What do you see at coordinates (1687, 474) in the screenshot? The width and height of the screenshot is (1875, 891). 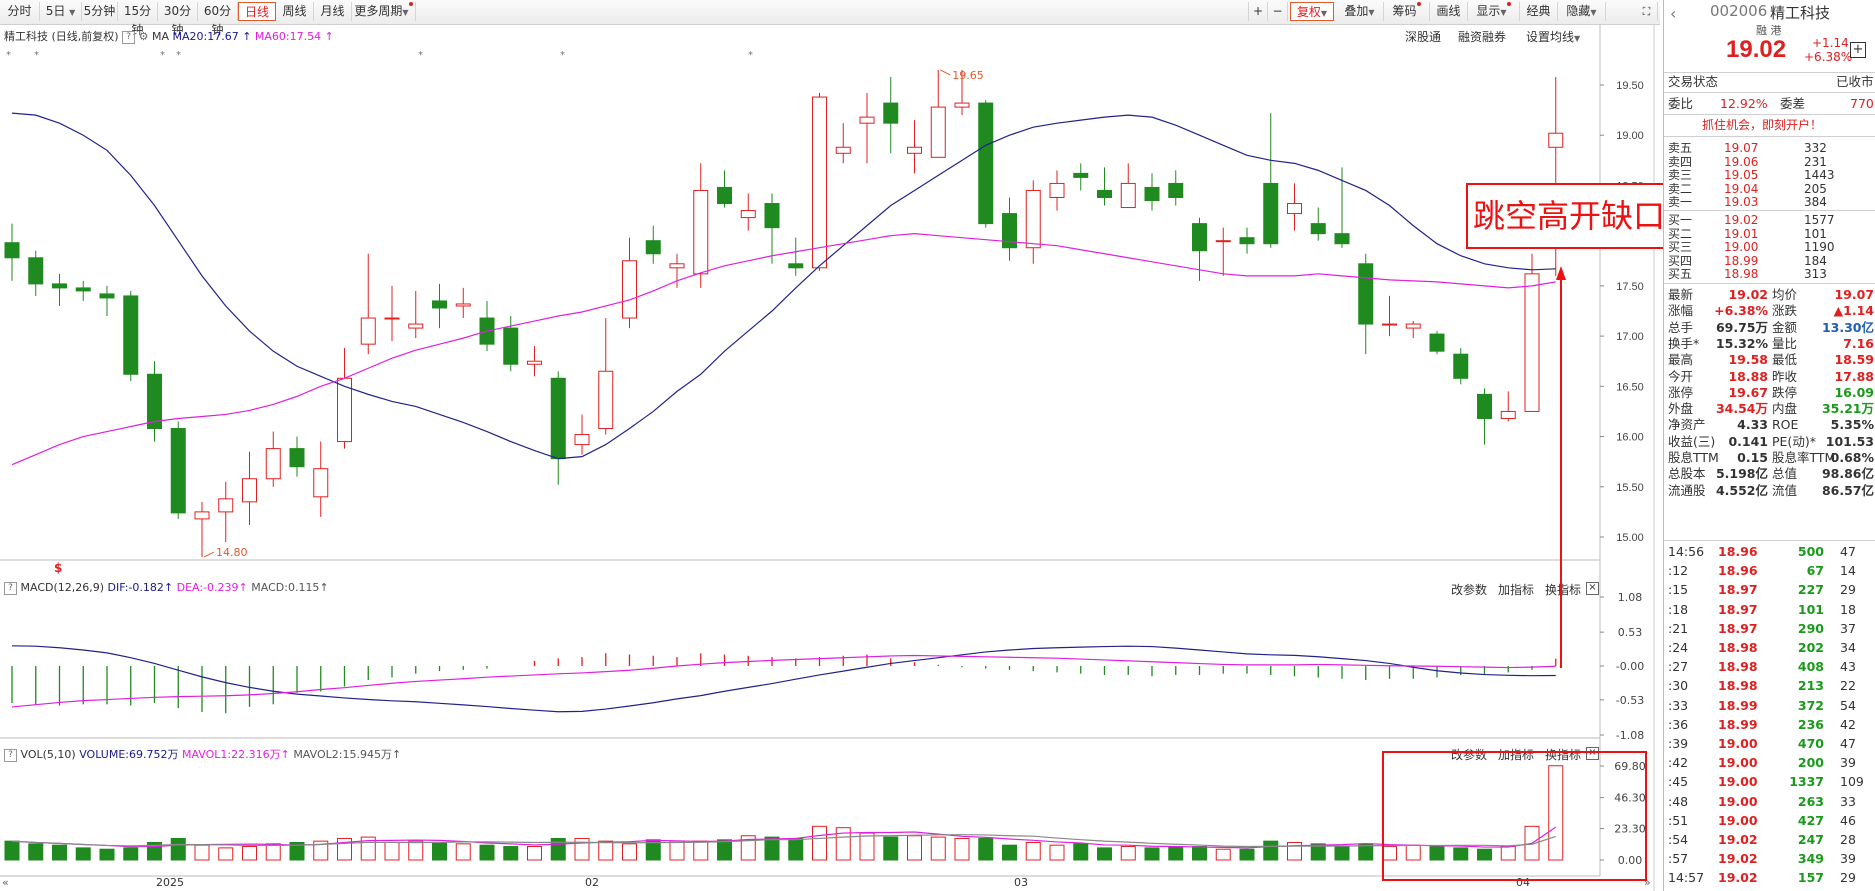 I see `stat-label: 总股本` at bounding box center [1687, 474].